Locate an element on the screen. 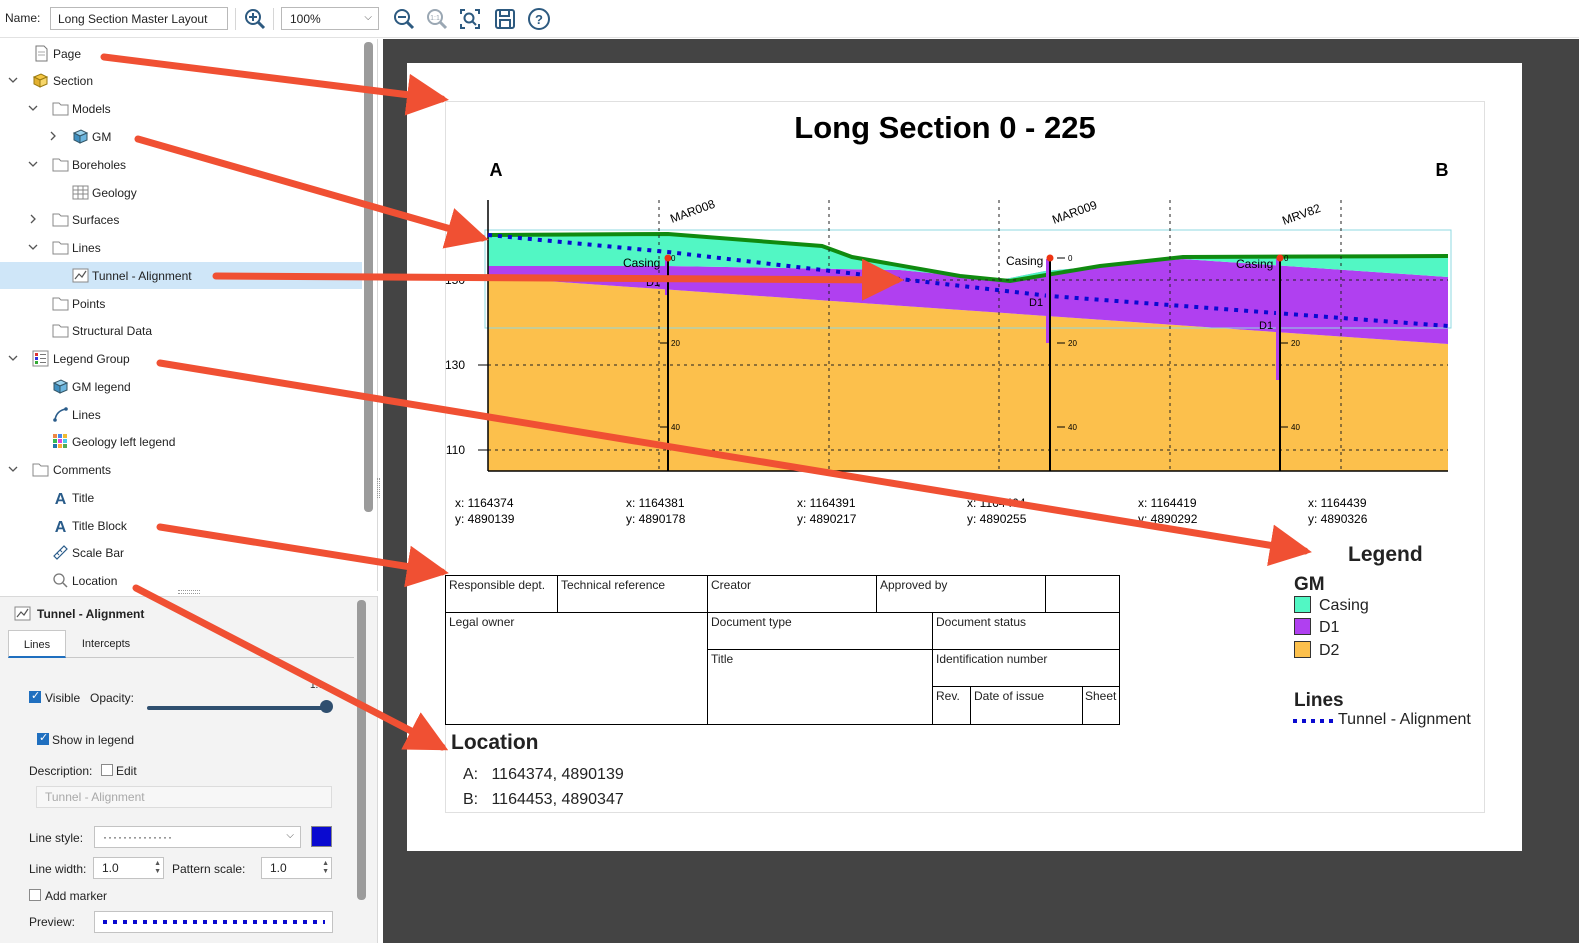  legend-lines-header: Lines is located at coordinates (1319, 700).